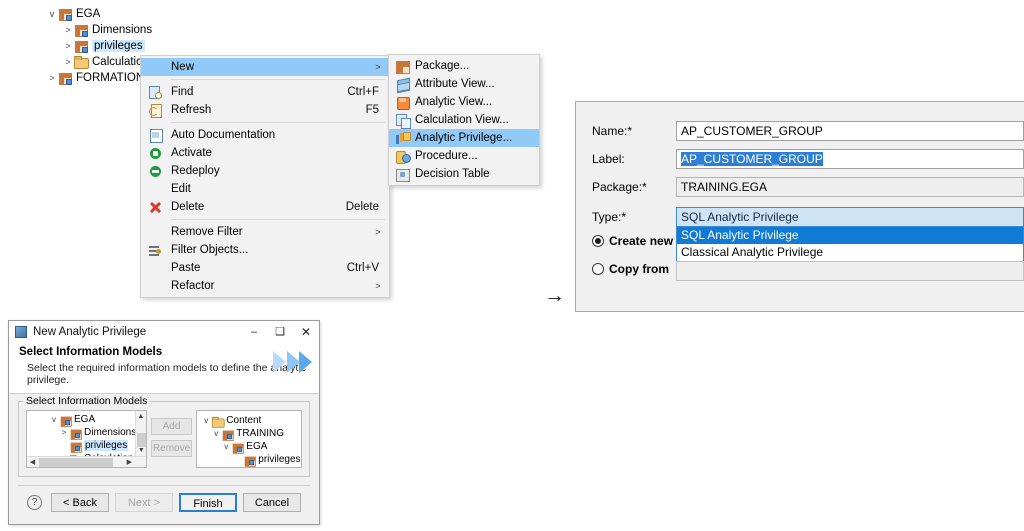 This screenshot has height=531, width=1024. I want to click on available-models-list: v EGA > Dimensions privileges ▲ ▼ ◀ ▶, so click(86, 439).